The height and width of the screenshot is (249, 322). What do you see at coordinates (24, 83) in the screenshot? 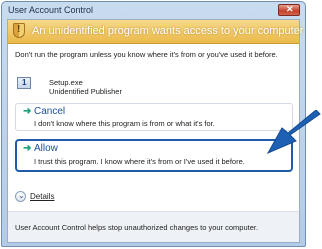
I see `program-icon: 1` at bounding box center [24, 83].